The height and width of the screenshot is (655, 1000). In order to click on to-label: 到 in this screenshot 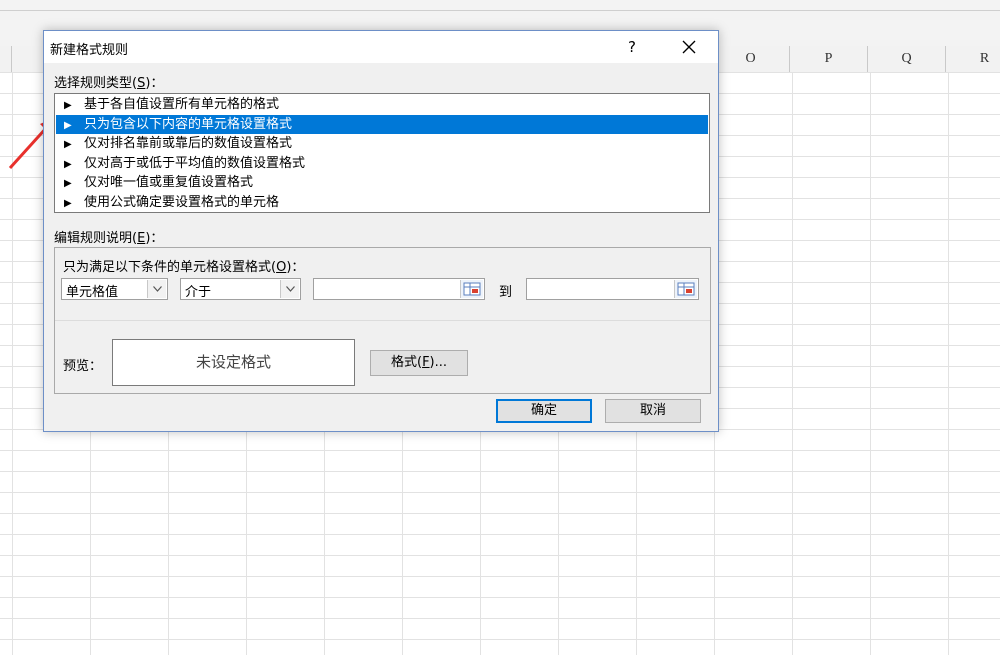, I will do `click(506, 292)`.